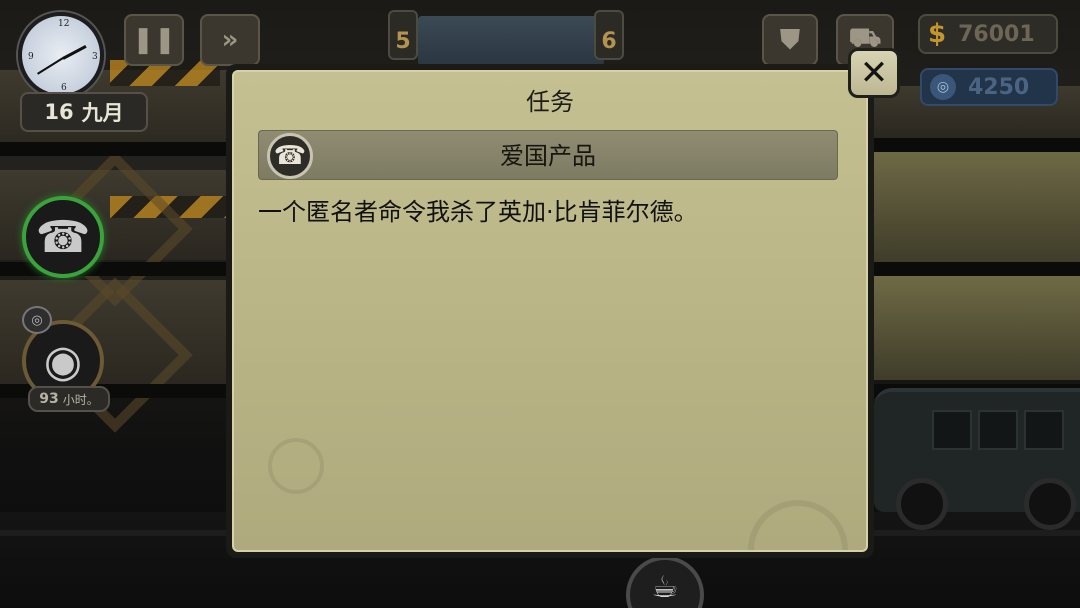 The width and height of the screenshot is (1080, 608). I want to click on close-button: ✕, so click(874, 73).